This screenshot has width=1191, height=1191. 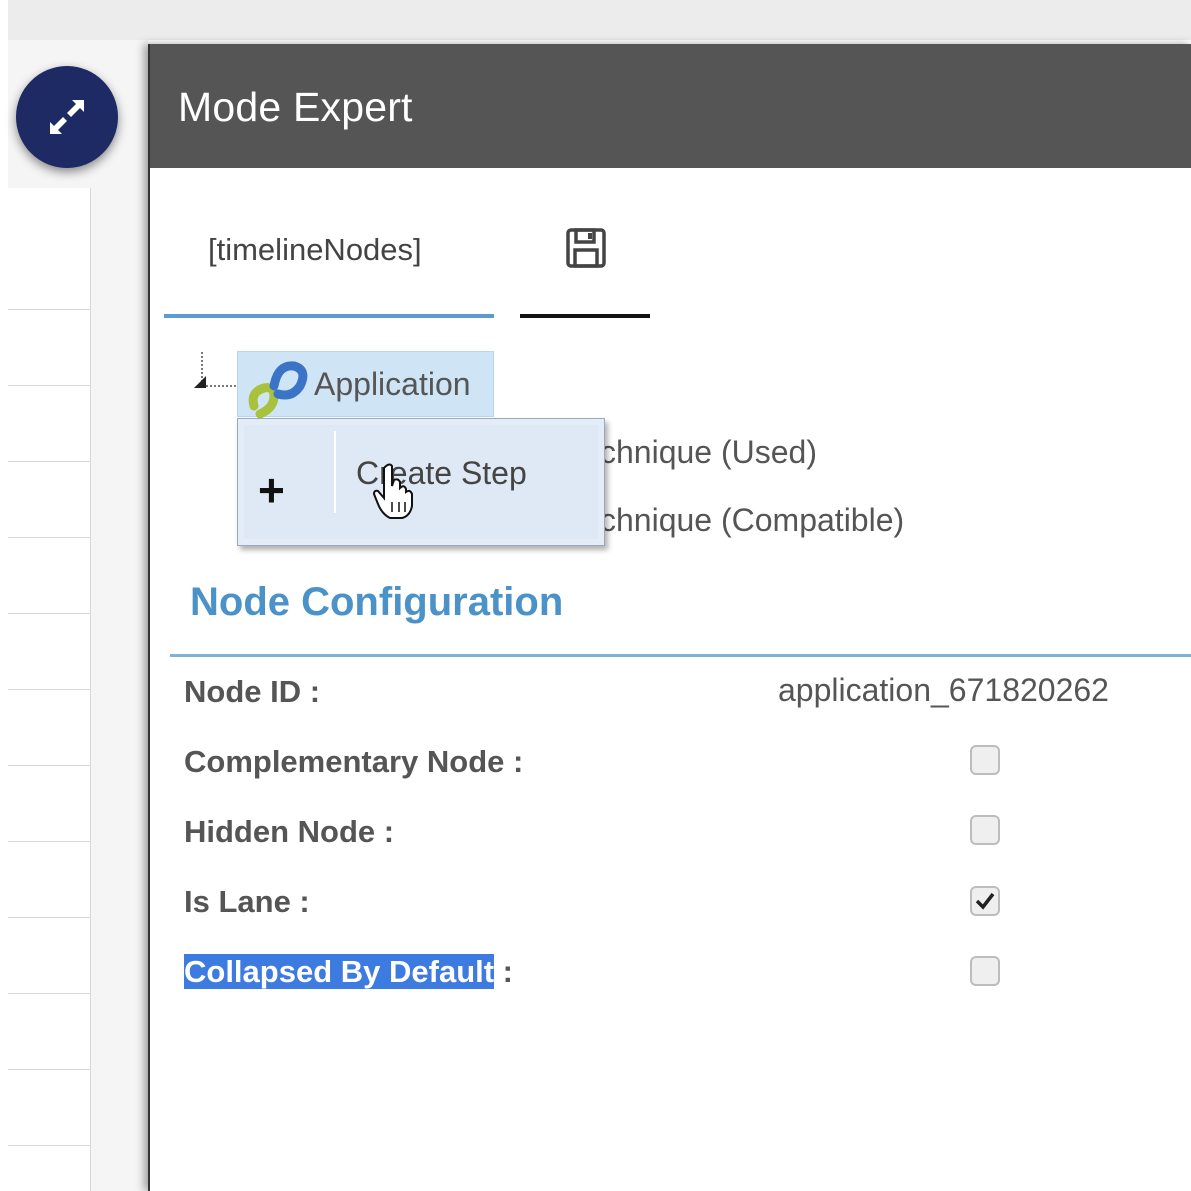 I want to click on node-configuration-title: Node Configuration, so click(x=377, y=602).